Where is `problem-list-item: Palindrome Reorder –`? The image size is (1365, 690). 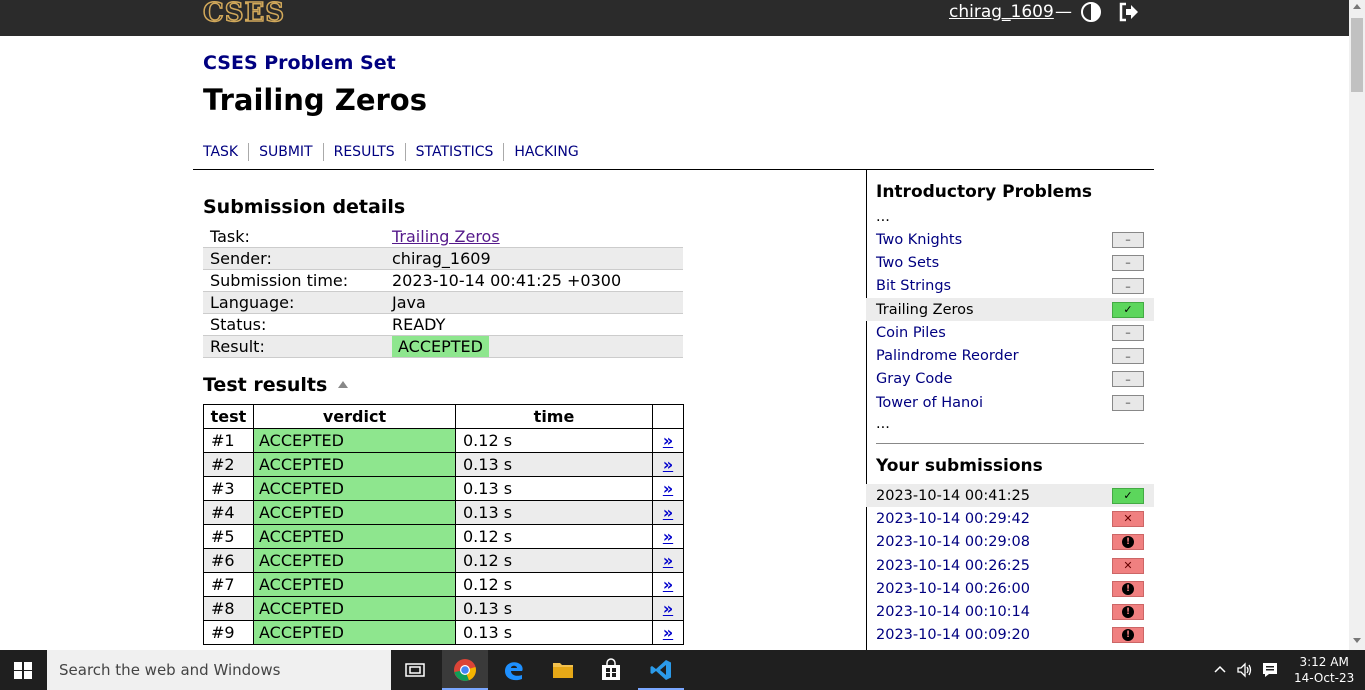
problem-list-item: Palindrome Reorder – is located at coordinates (1010, 356).